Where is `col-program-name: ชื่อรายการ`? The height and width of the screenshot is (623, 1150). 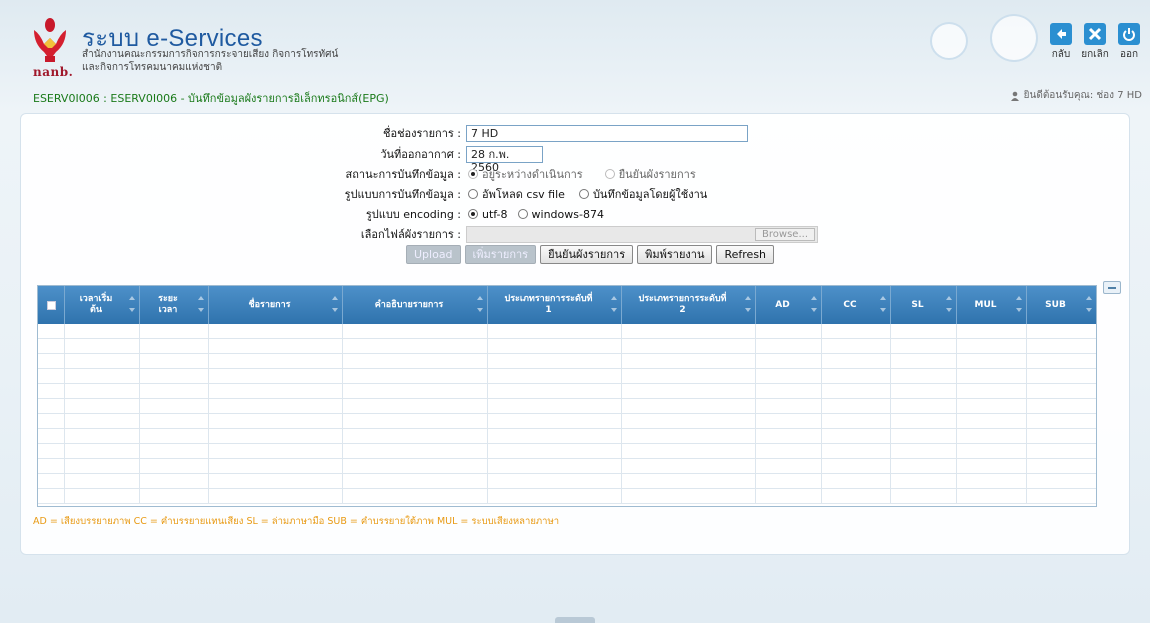 col-program-name: ชื่อรายการ is located at coordinates (276, 305).